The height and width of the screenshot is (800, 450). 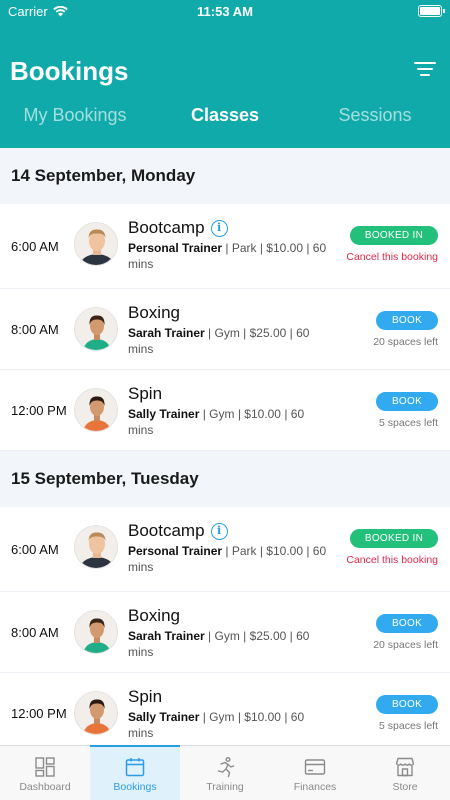 What do you see at coordinates (135, 787) in the screenshot?
I see `nav-label: Bookings` at bounding box center [135, 787].